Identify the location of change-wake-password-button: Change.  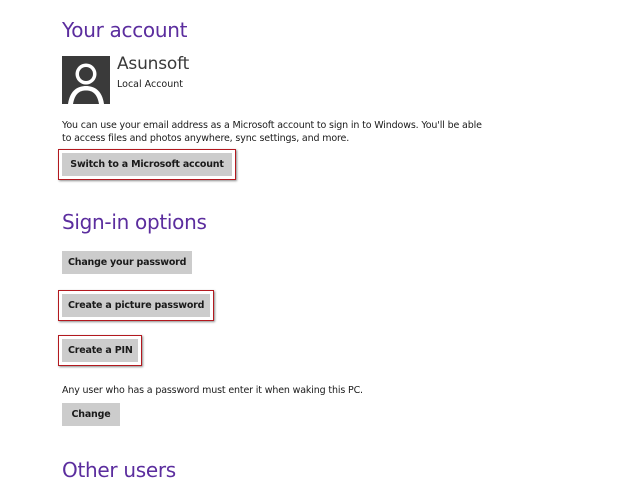
(91, 414).